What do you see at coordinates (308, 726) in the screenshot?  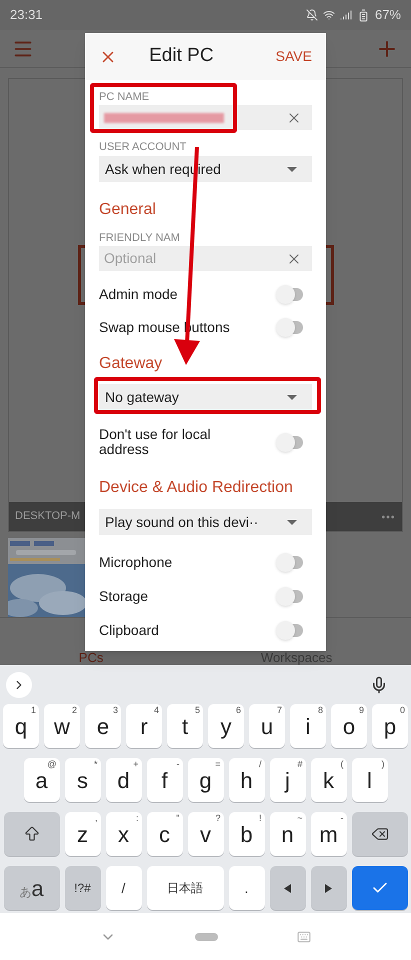 I see `key: i 8` at bounding box center [308, 726].